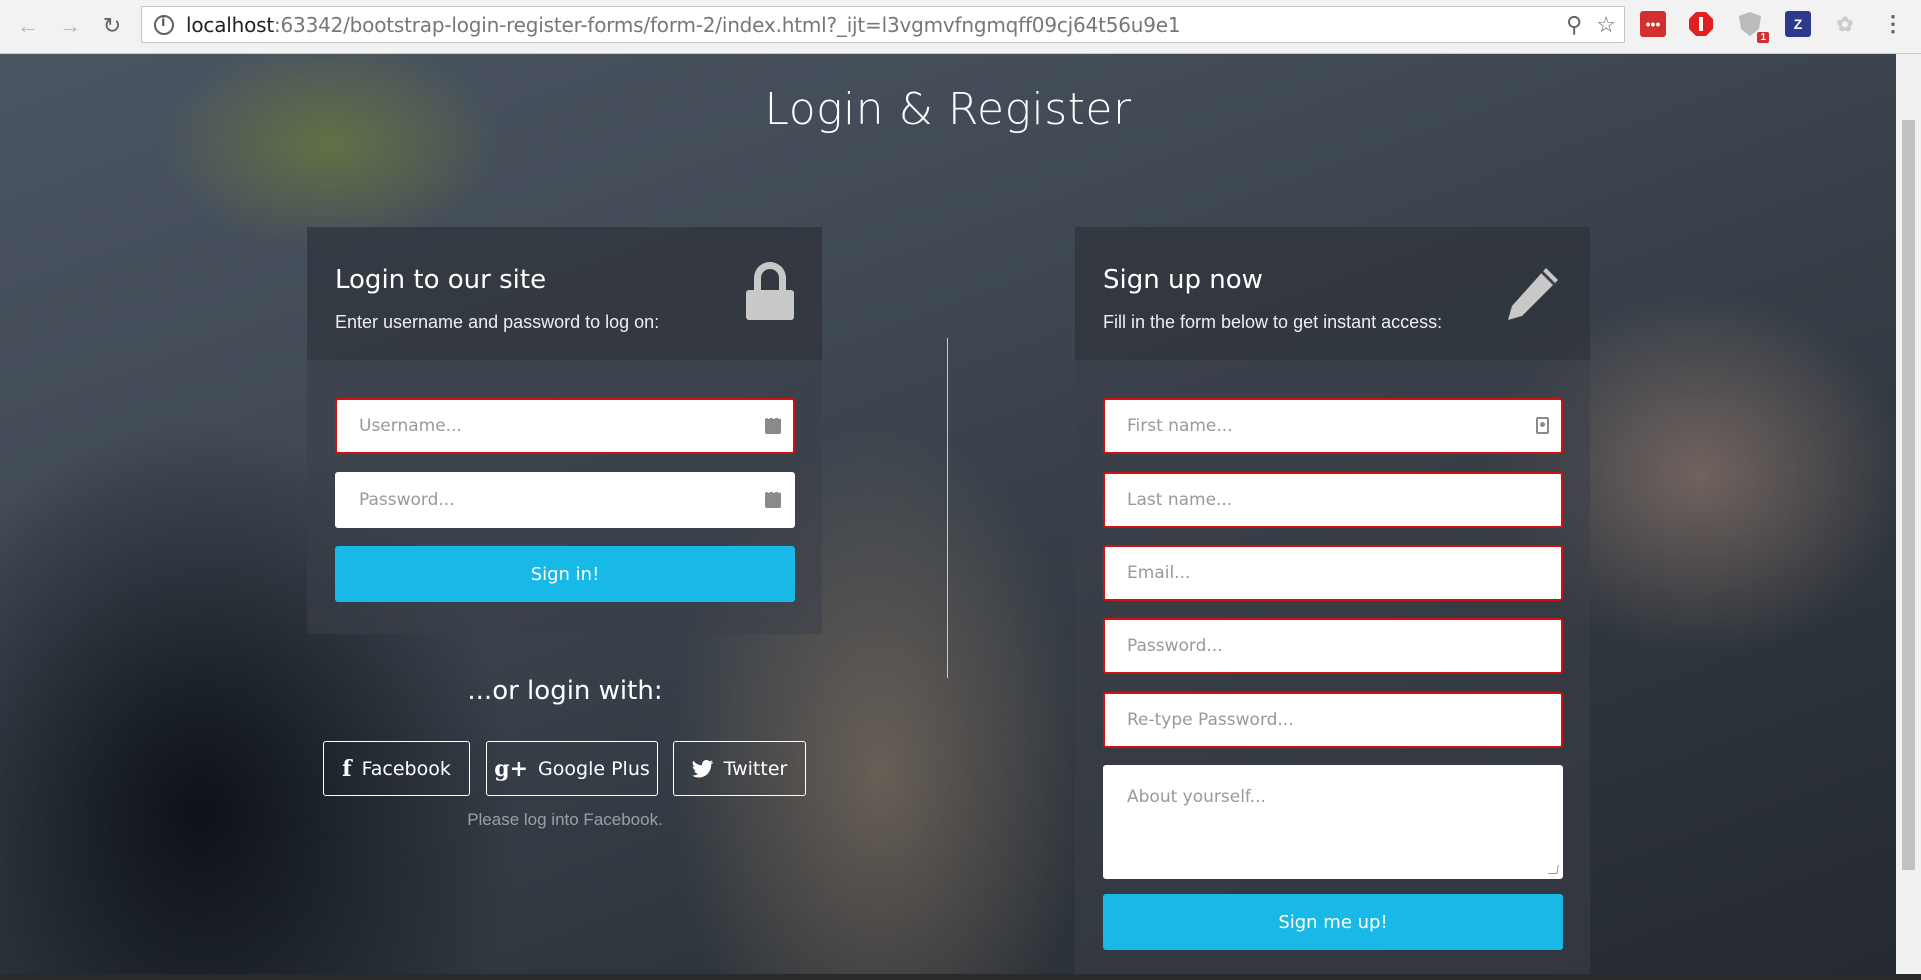 The image size is (1921, 980). Describe the element at coordinates (702, 768) in the screenshot. I see `twitter-icon` at that location.